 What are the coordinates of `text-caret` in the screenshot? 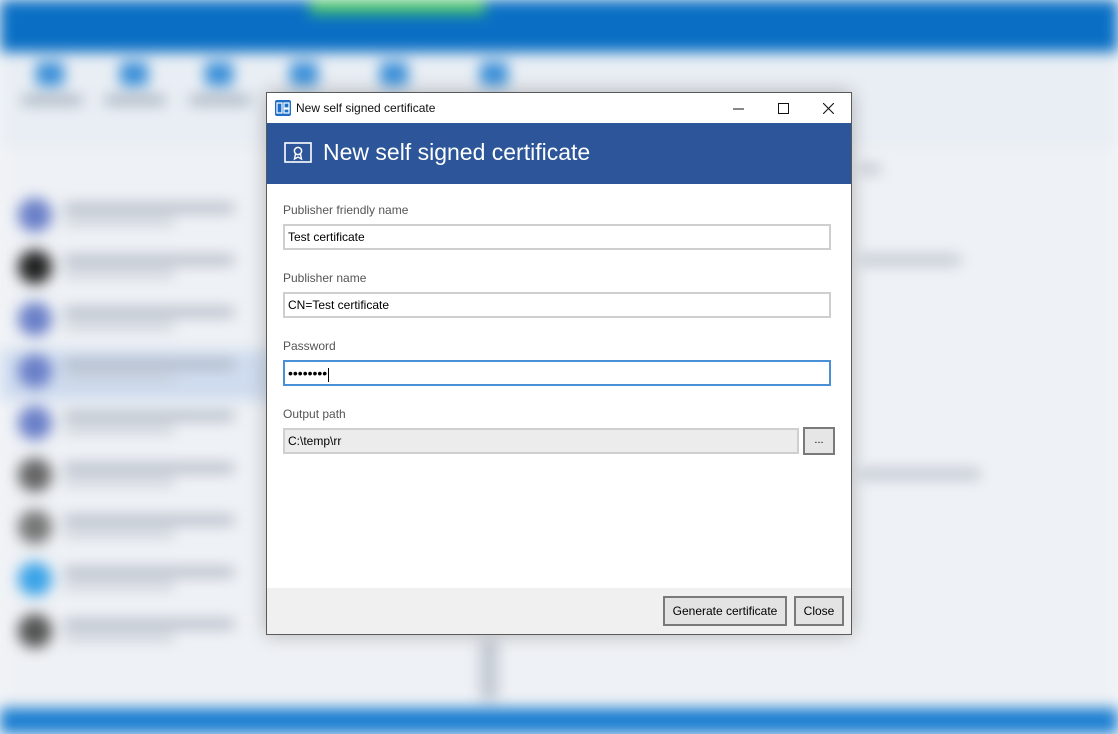 It's located at (329, 374).